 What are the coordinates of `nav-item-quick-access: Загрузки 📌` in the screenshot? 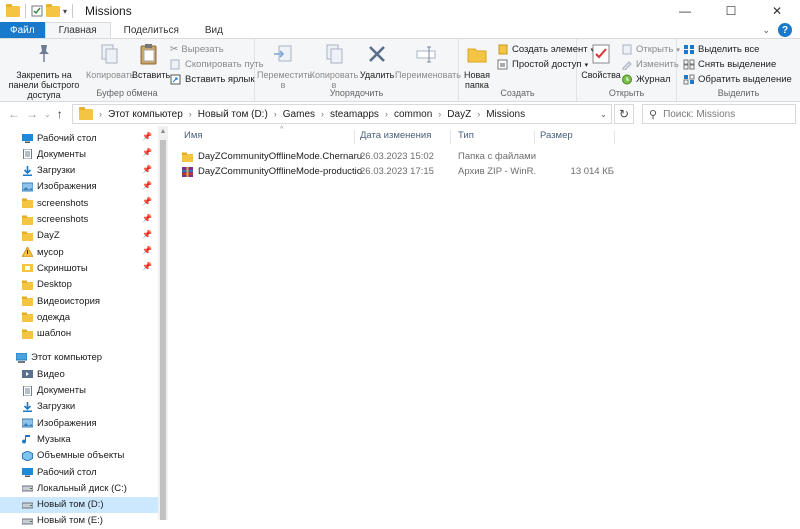 It's located at (79, 171).